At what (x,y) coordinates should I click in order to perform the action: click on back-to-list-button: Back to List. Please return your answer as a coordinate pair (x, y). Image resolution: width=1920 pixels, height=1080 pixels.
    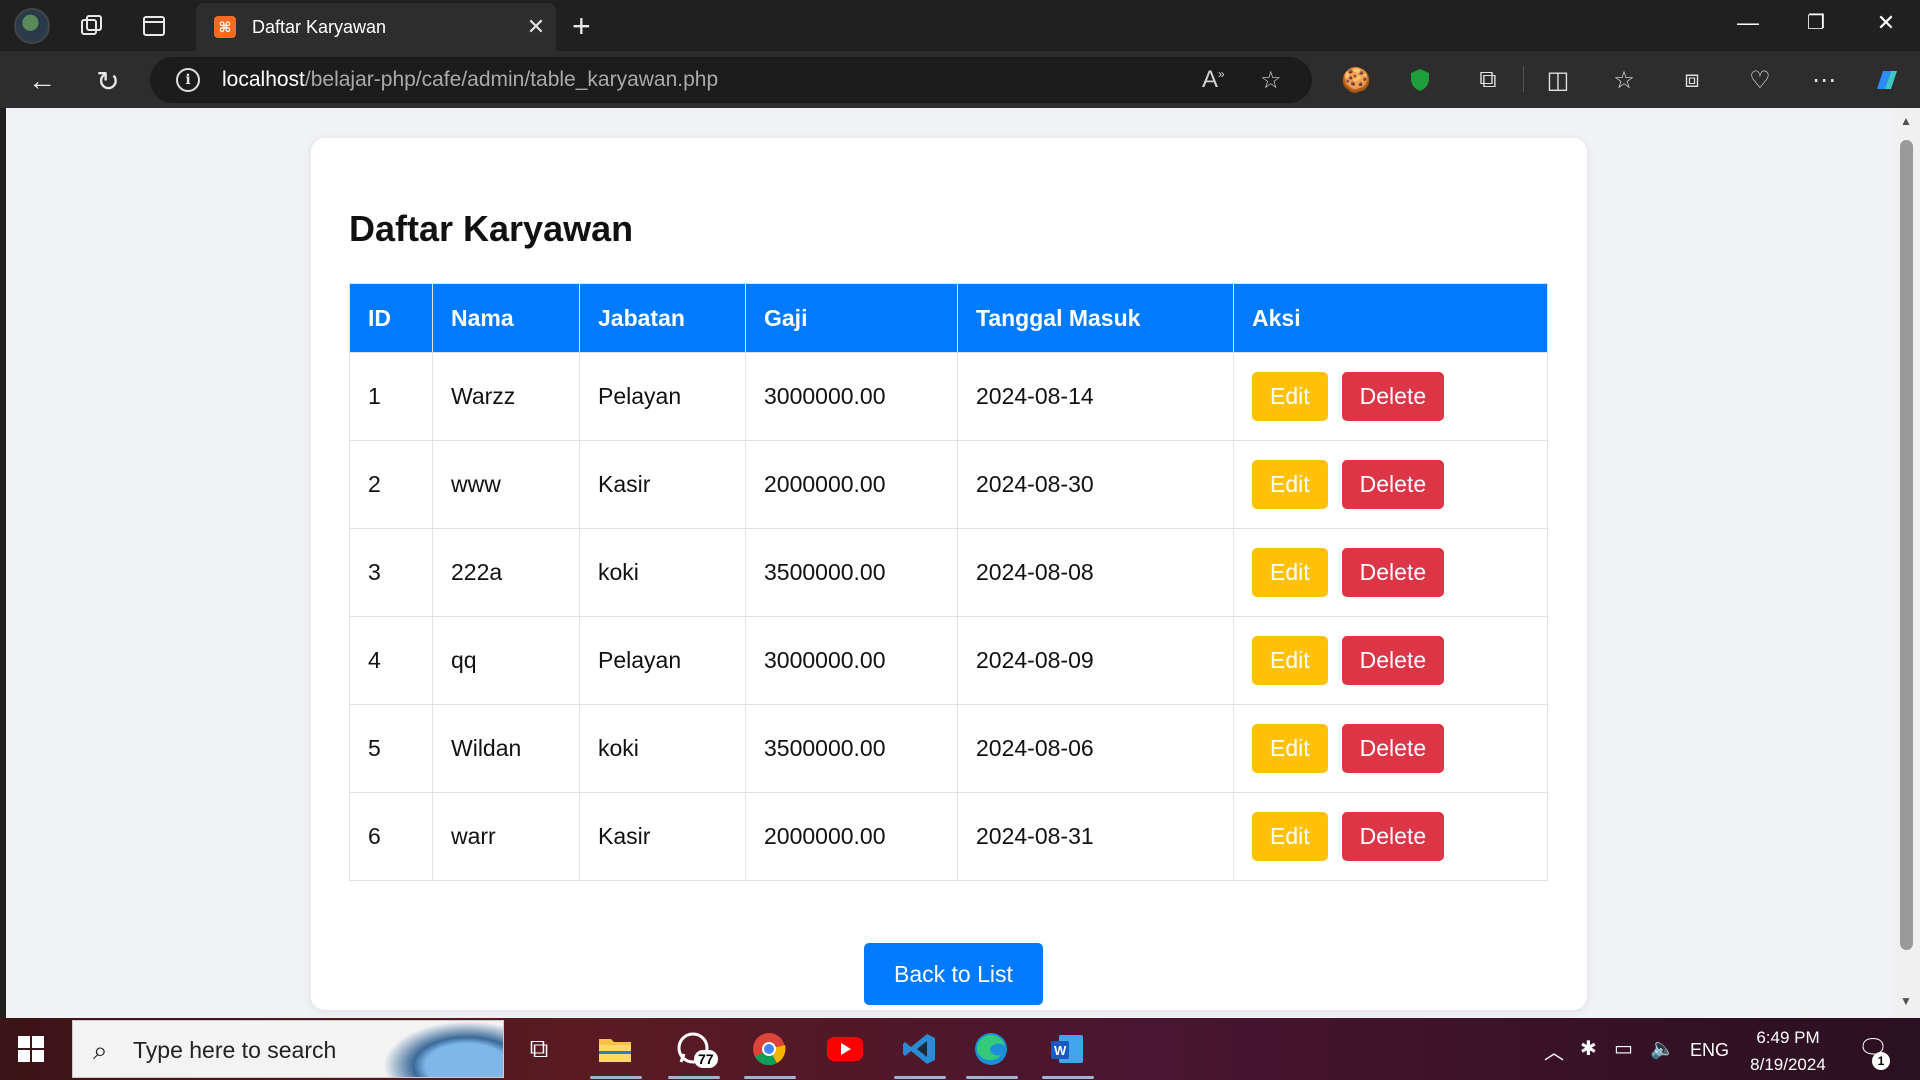
    Looking at the image, I should click on (953, 974).